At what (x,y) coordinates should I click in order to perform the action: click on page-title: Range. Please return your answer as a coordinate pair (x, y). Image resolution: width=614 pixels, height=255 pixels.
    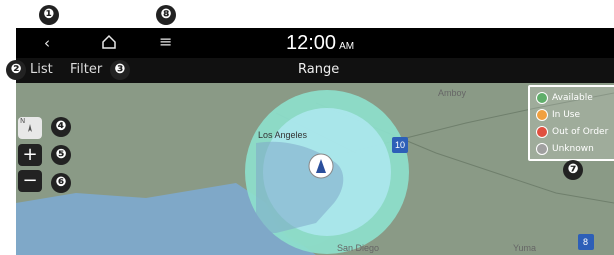
    Looking at the image, I should click on (319, 69).